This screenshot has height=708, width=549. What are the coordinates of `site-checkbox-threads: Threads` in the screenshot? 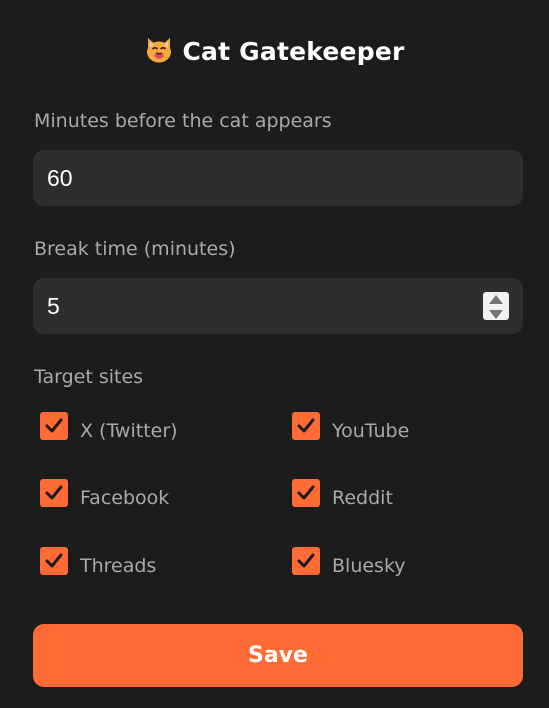 It's located at (150, 563).